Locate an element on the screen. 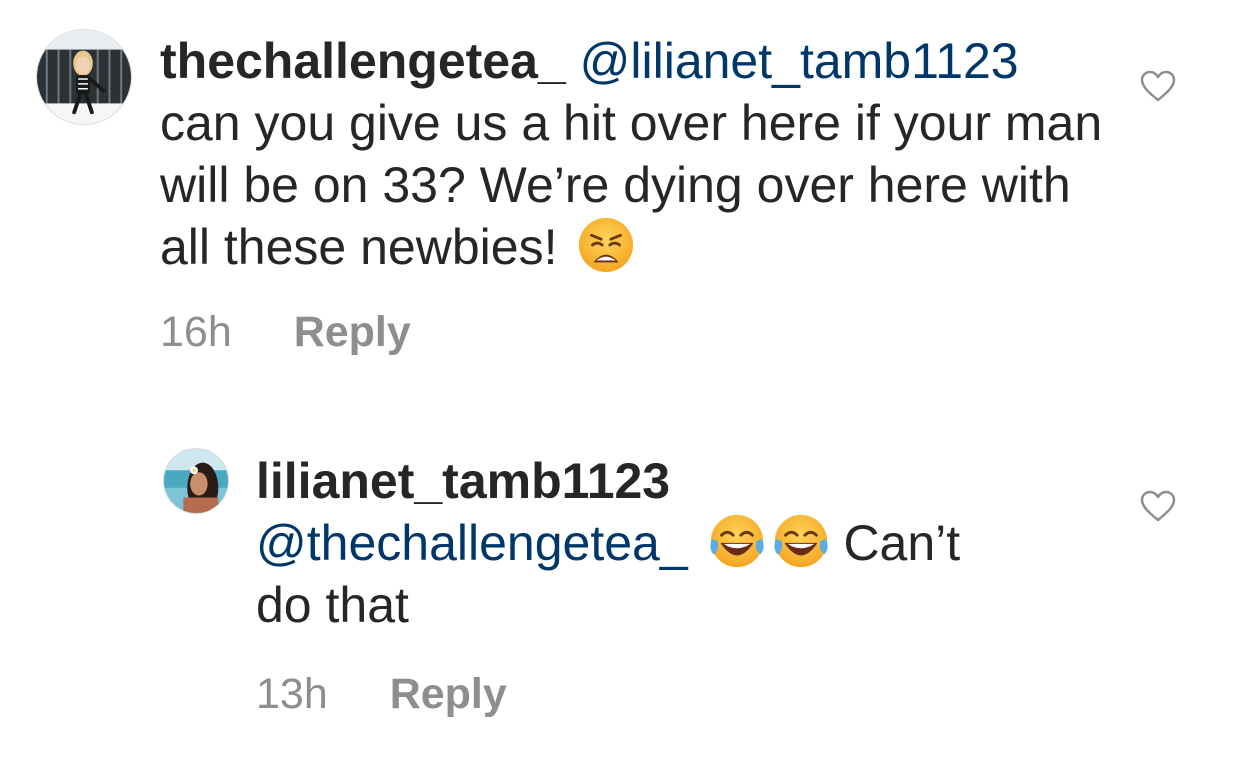 This screenshot has width=1242, height=760. comment-timestamp: 16h is located at coordinates (196, 332).